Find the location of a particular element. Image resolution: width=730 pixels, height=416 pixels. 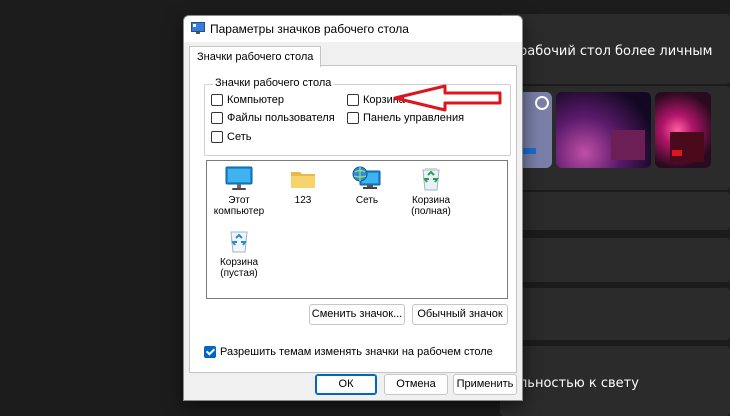

checkbox-network: Сеть is located at coordinates (231, 137).